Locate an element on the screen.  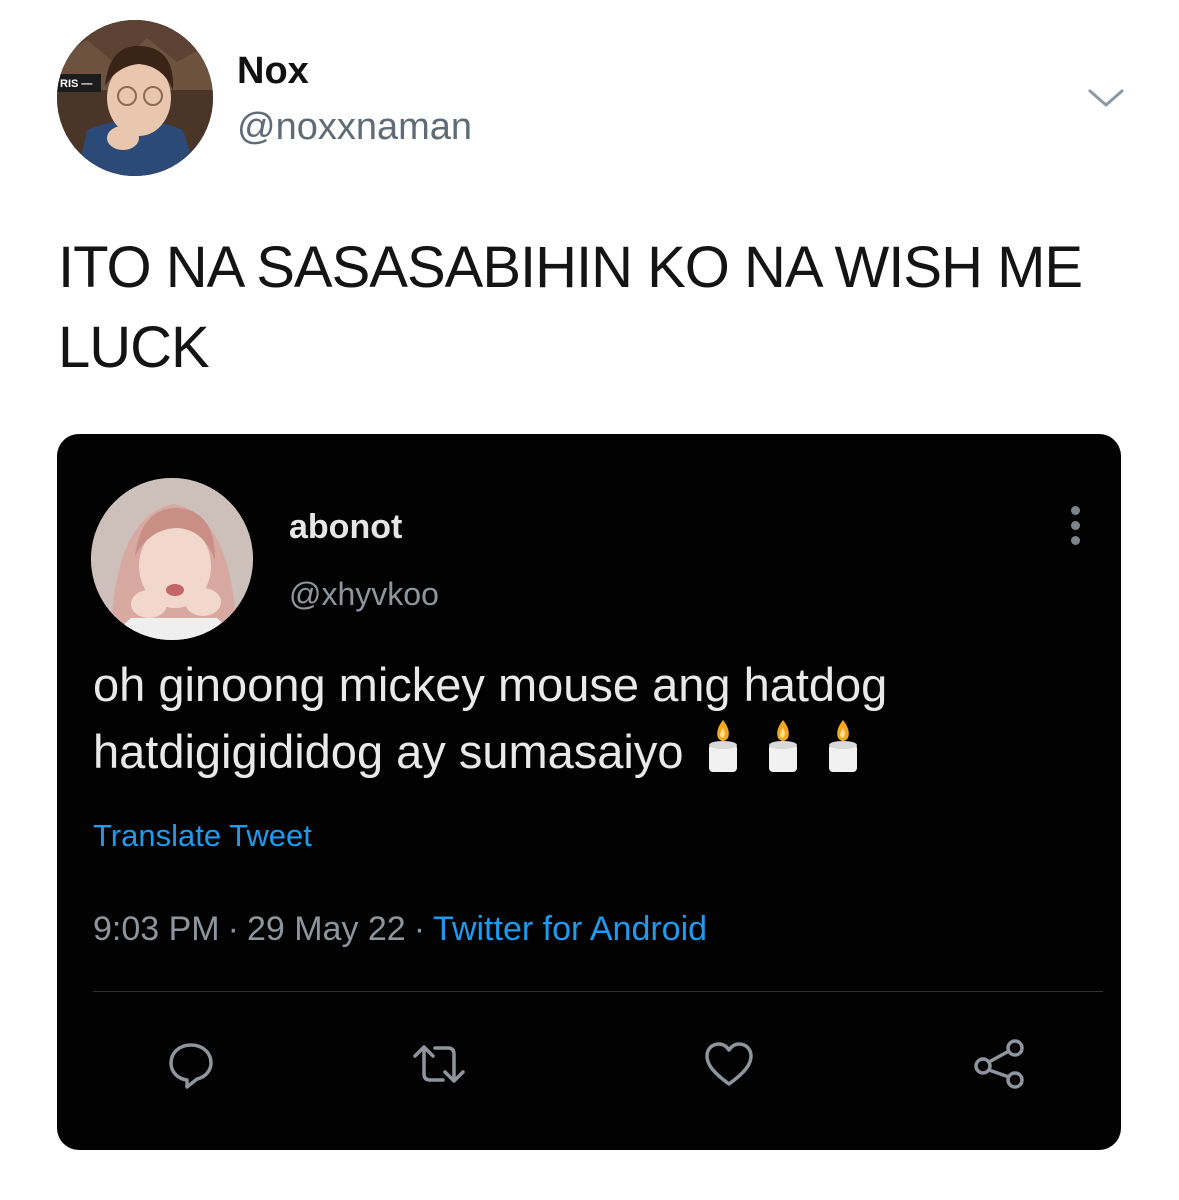
retweet-icon is located at coordinates (439, 1064).